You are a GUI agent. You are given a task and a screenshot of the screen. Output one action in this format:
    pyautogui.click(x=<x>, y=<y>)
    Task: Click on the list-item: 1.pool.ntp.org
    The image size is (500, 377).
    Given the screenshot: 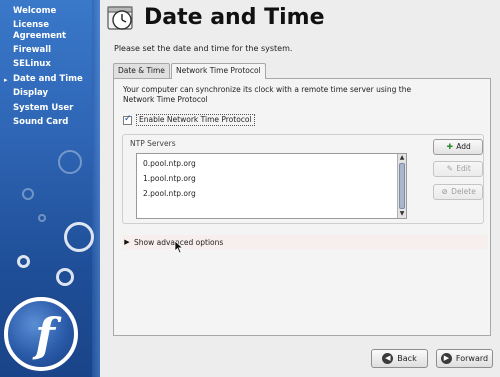 What is the action you would take?
    pyautogui.click(x=169, y=178)
    